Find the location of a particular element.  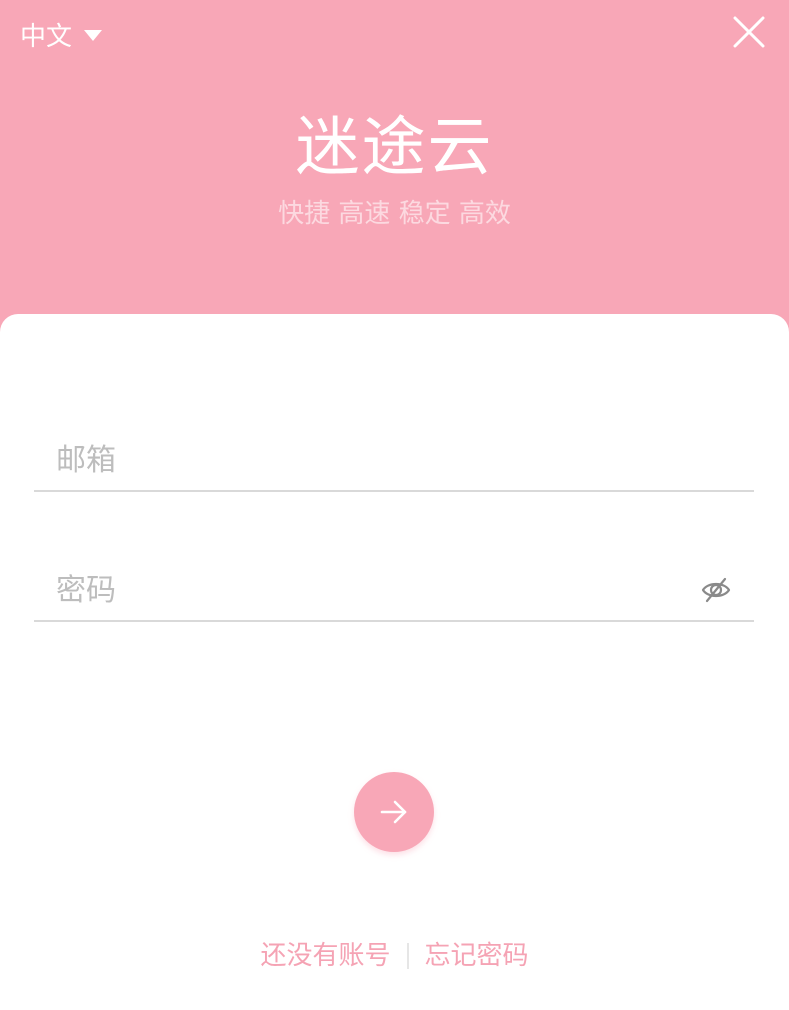

language-select: 中文 is located at coordinates (61, 34).